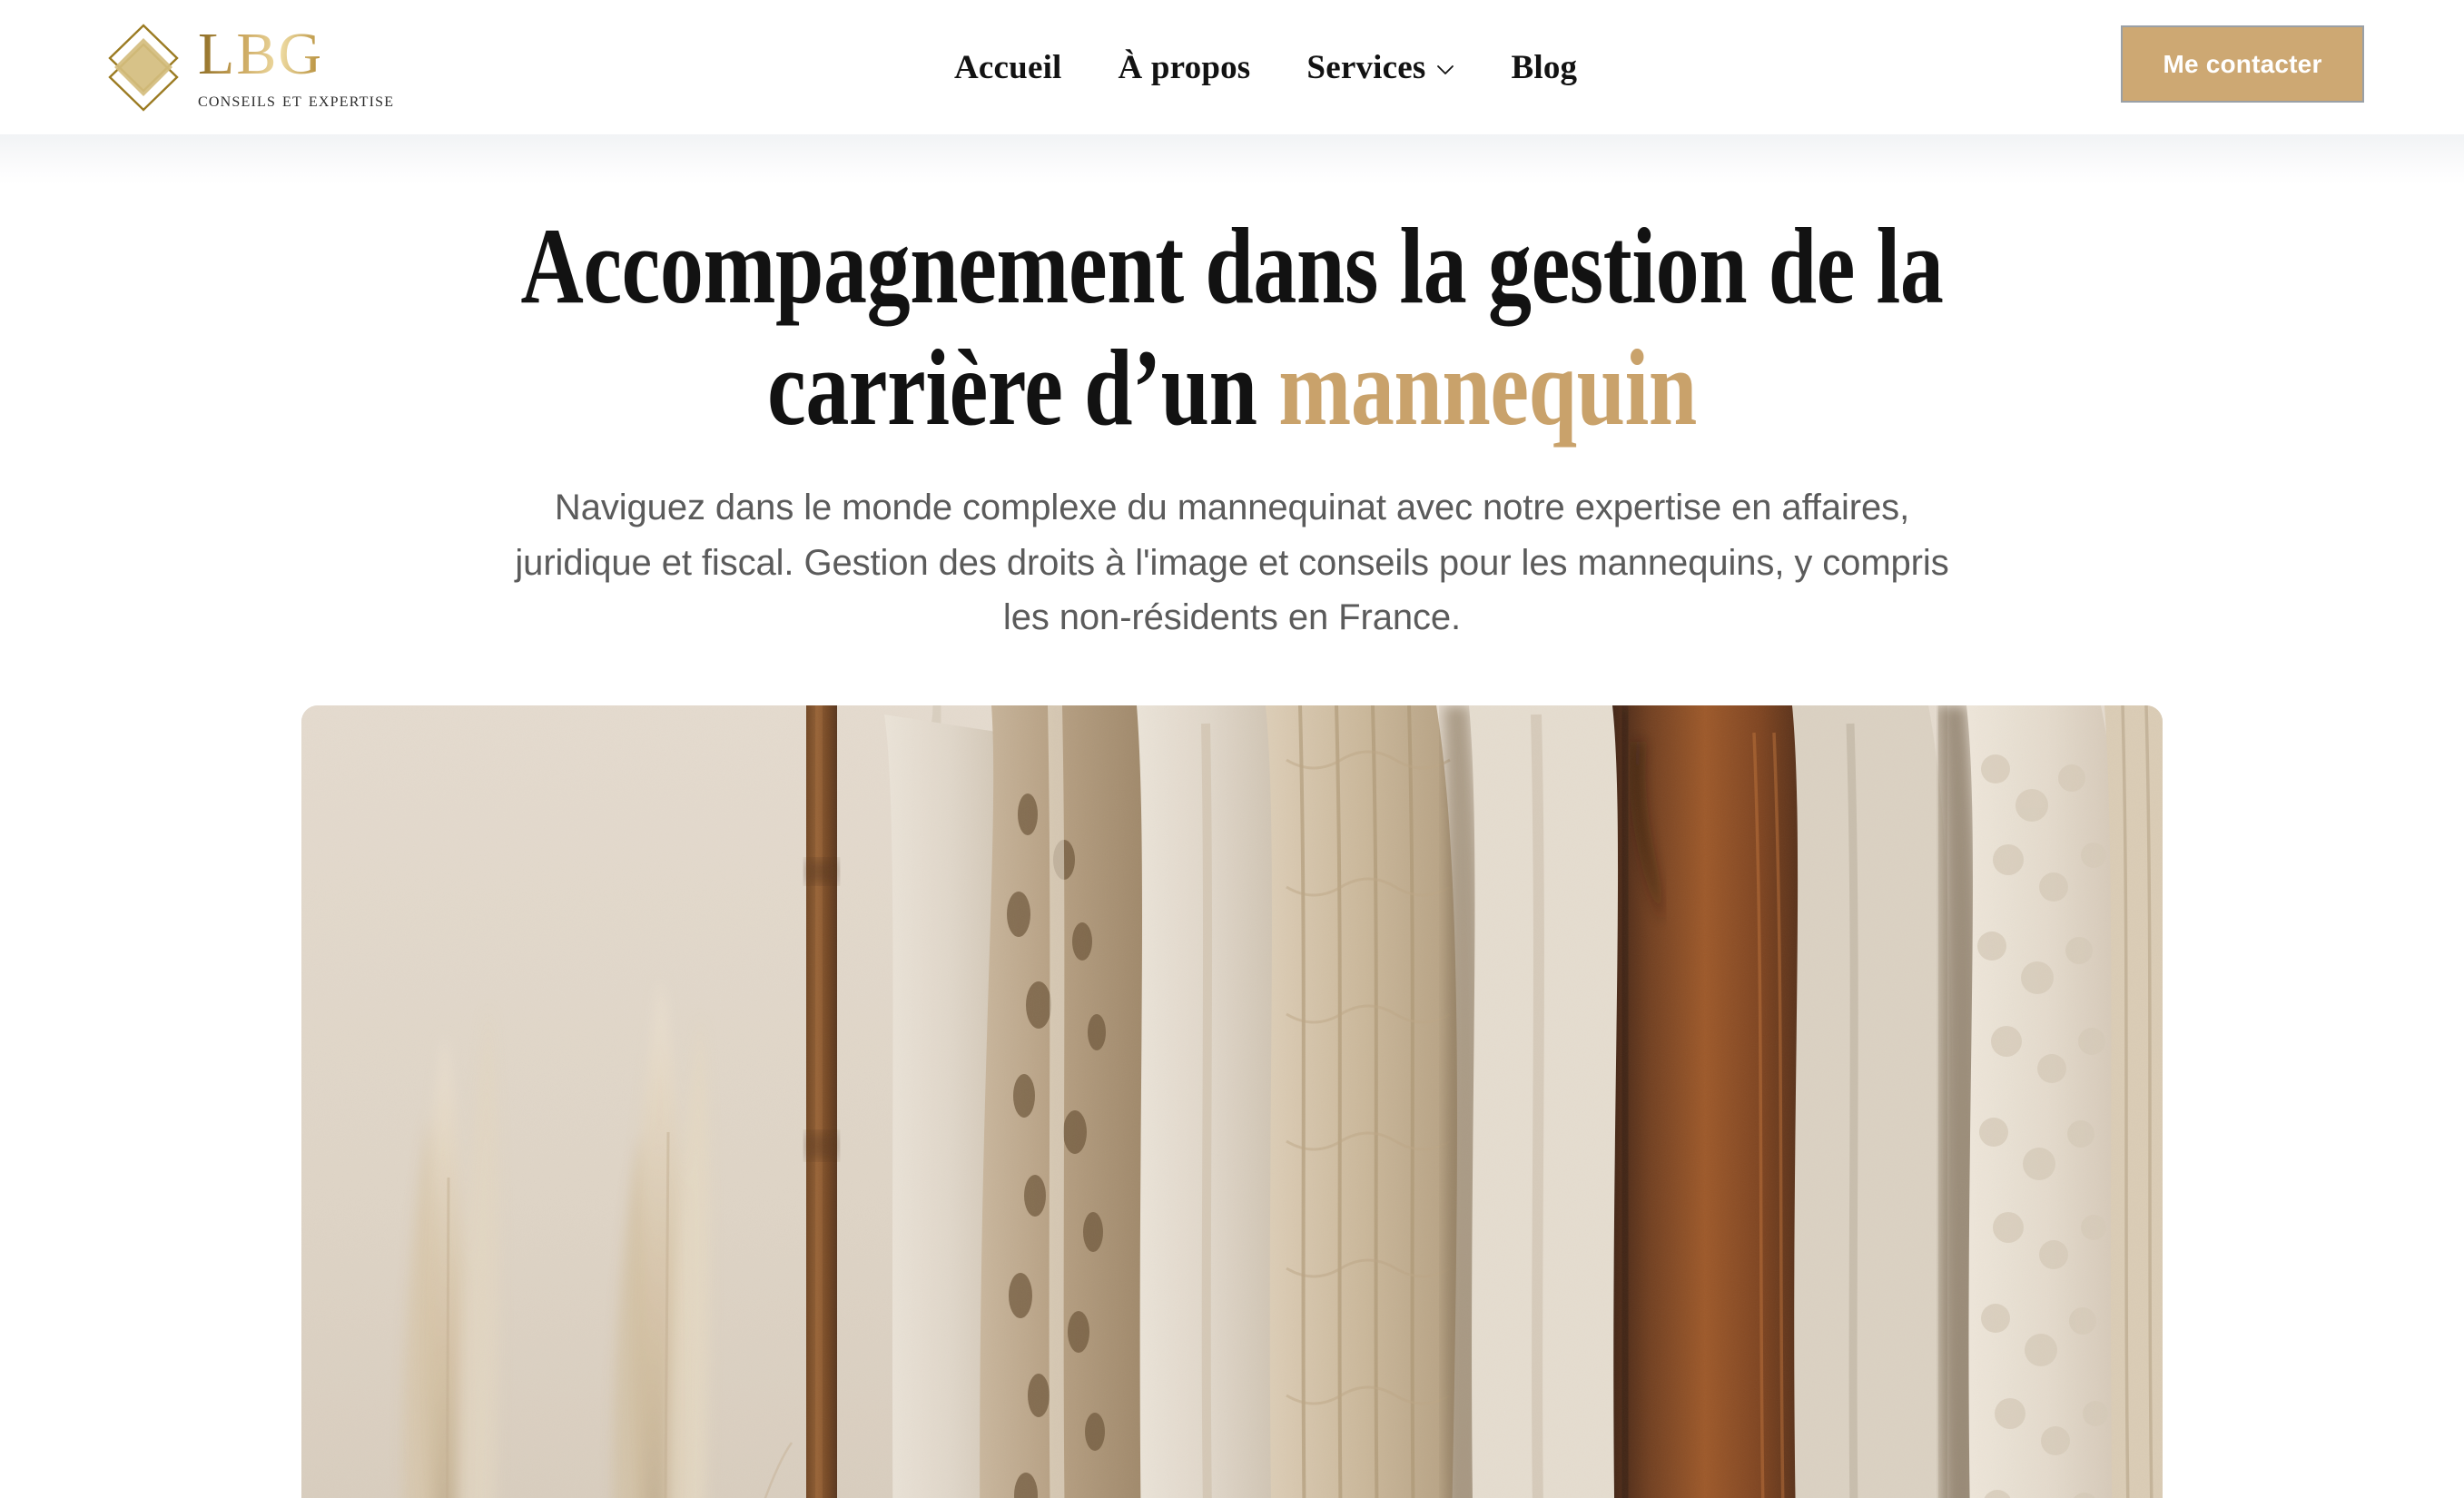  I want to click on nav-link-blog: Blog, so click(1544, 67).